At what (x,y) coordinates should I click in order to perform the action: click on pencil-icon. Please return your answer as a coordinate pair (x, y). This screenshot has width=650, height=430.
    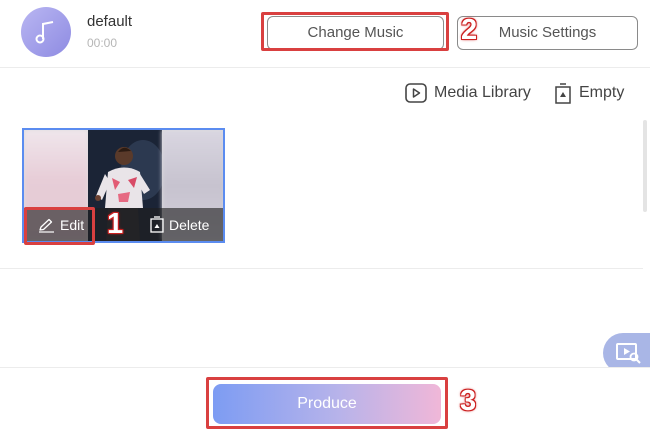
    Looking at the image, I should click on (46, 225).